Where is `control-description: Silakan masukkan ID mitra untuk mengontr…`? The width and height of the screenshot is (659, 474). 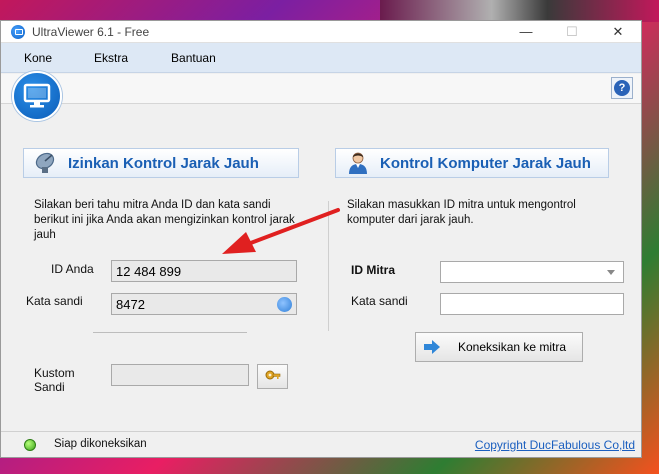 control-description: Silakan masukkan ID mitra untuk mengontr… is located at coordinates (461, 212).